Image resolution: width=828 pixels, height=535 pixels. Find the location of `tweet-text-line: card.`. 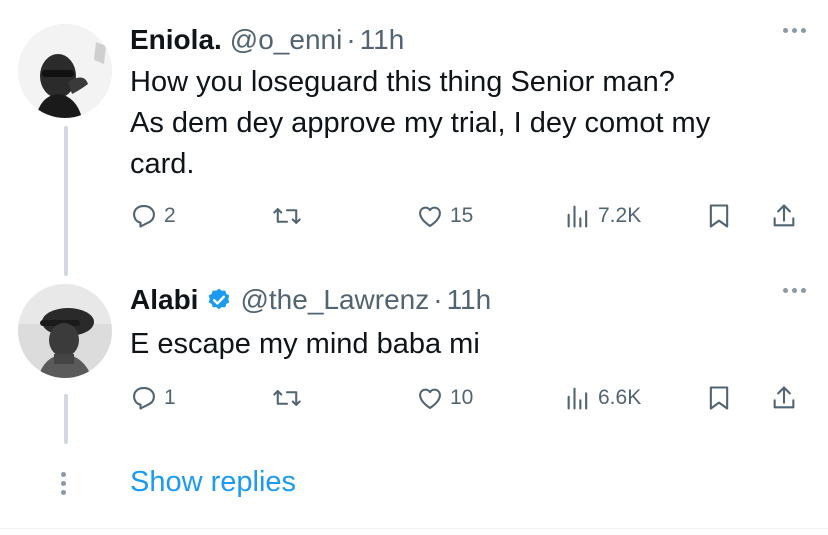

tweet-text-line: card. is located at coordinates (162, 164).